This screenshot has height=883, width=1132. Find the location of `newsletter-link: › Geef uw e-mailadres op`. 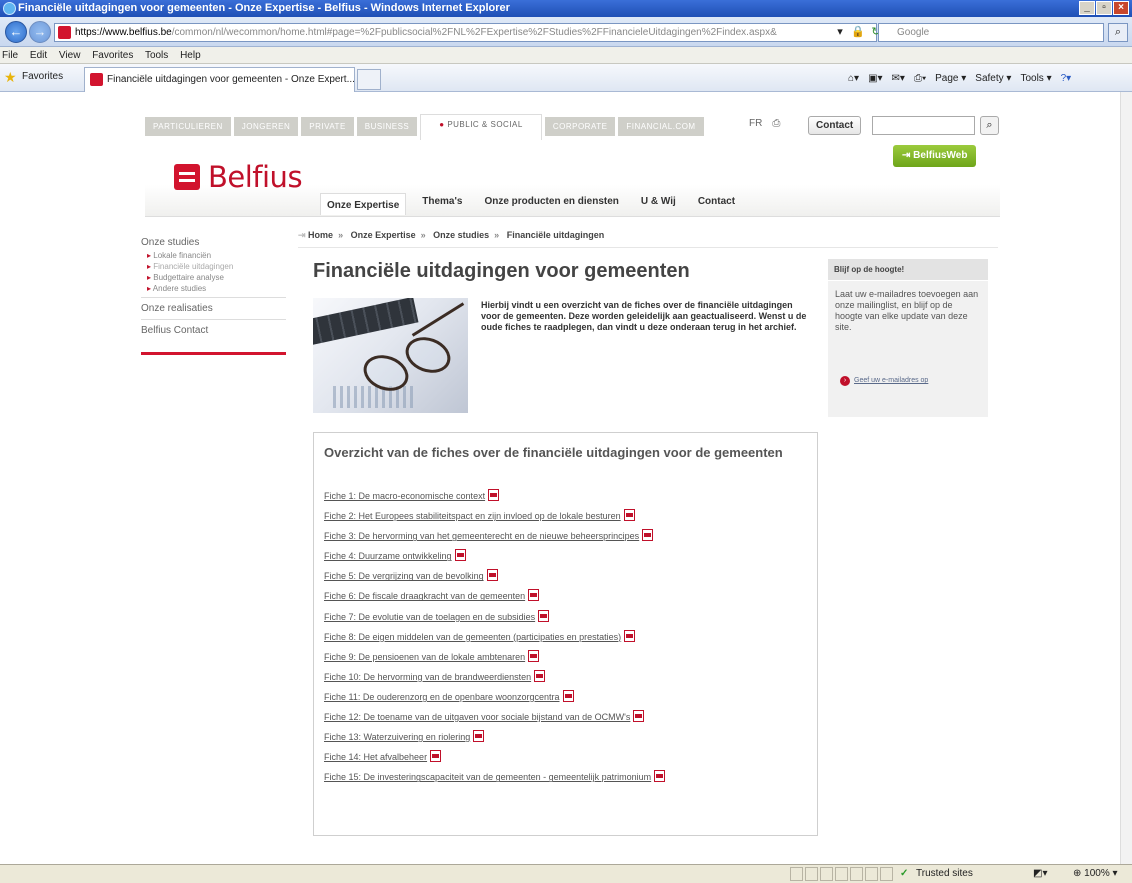

newsletter-link: › Geef uw e-mailadres op is located at coordinates (884, 381).